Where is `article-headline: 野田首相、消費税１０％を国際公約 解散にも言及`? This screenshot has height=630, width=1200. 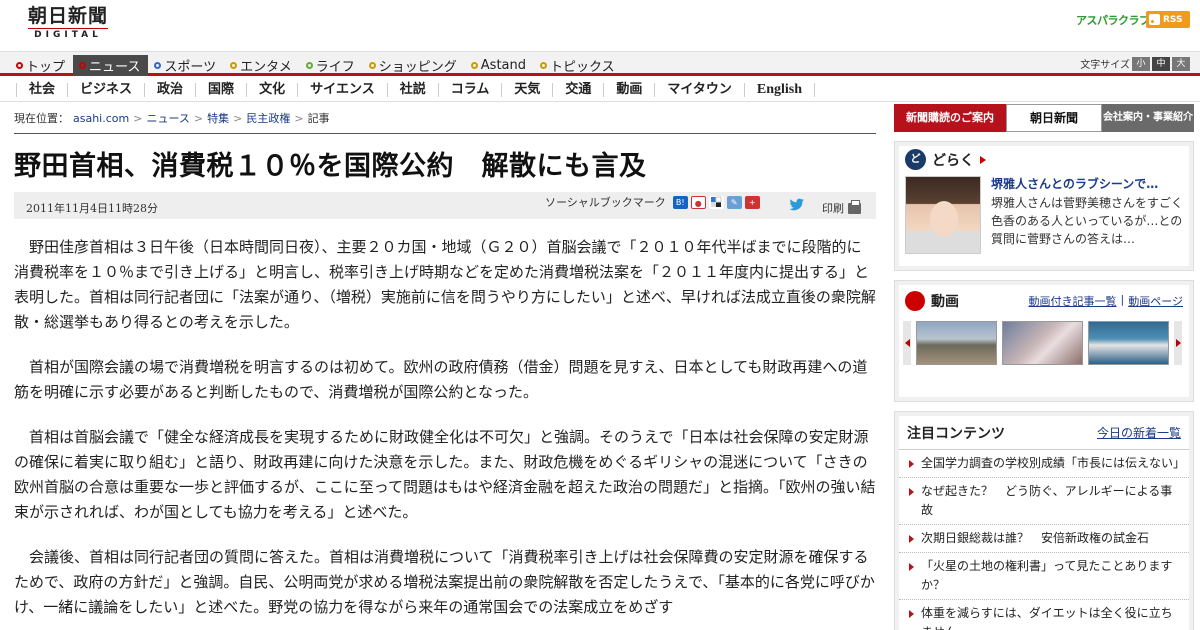 article-headline: 野田首相、消費税１０％を国際公約 解散にも言及 is located at coordinates (330, 166).